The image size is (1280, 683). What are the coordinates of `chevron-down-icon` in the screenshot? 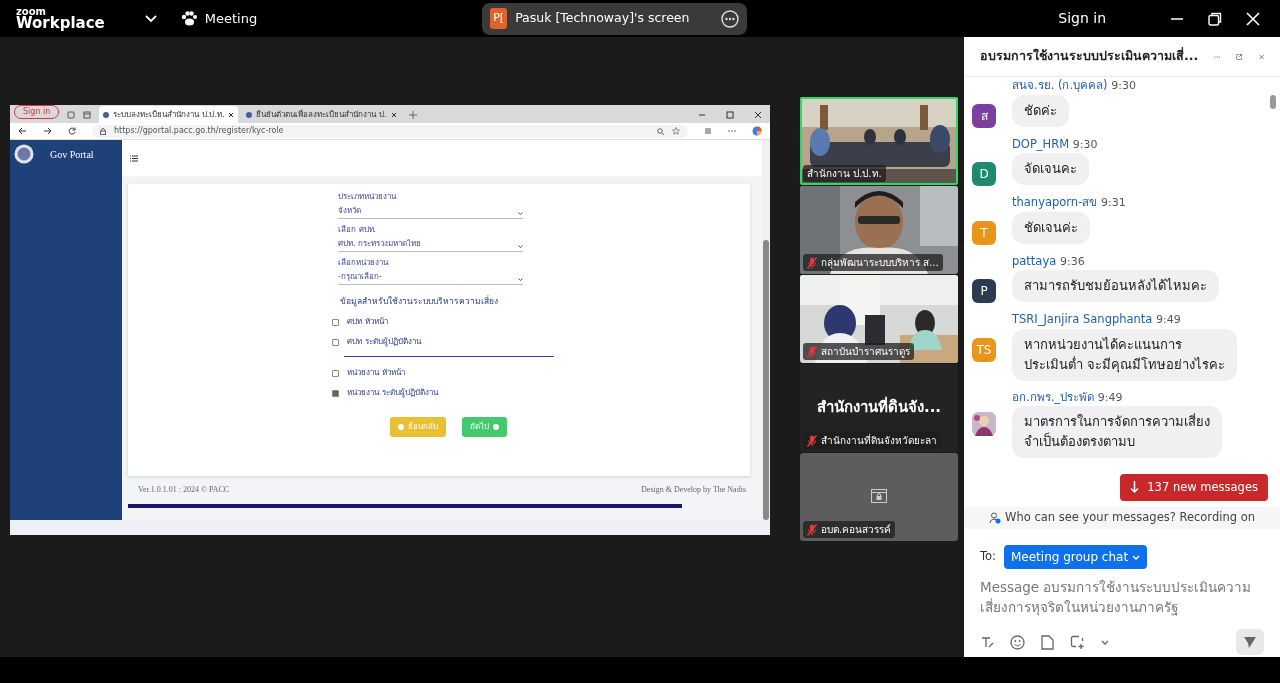 It's located at (150, 18).